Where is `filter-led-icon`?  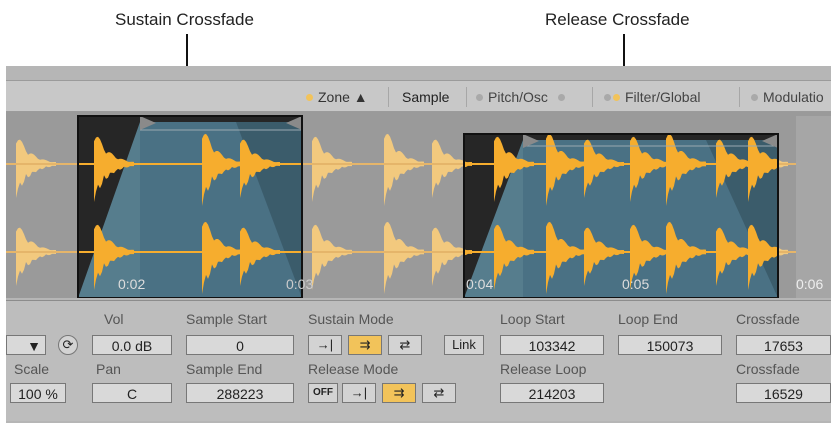 filter-led-icon is located at coordinates (607, 97).